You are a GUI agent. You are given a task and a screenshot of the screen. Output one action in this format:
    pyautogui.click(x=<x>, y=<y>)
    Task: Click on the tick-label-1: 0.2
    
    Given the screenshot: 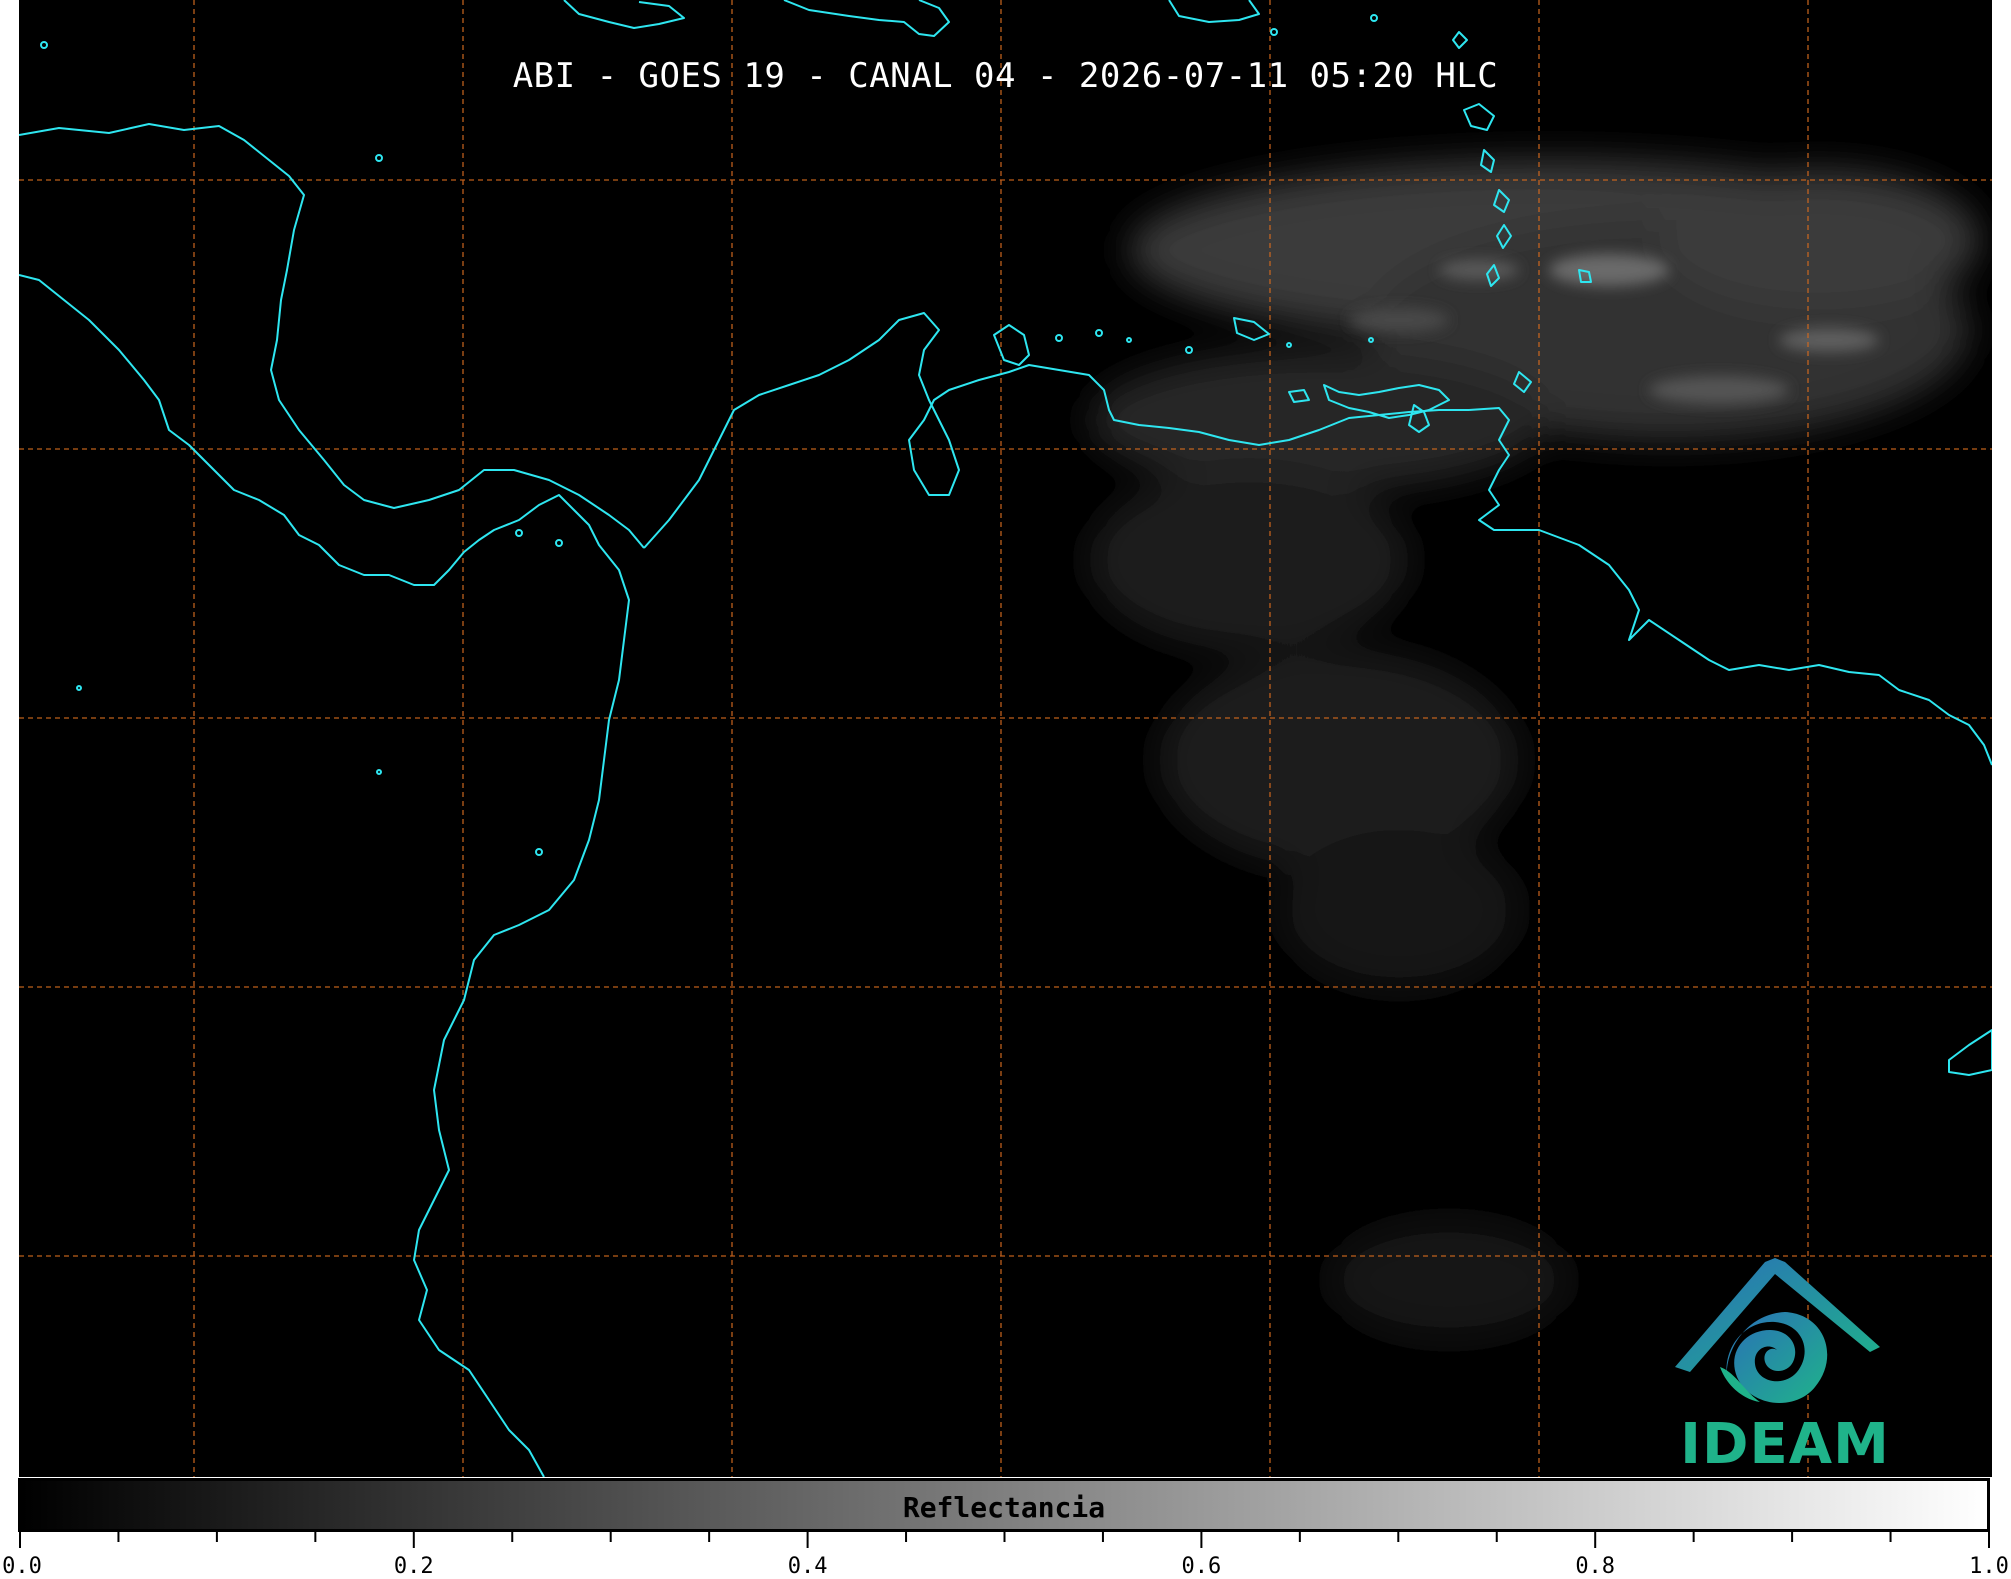 What is the action you would take?
    pyautogui.click(x=413, y=1566)
    